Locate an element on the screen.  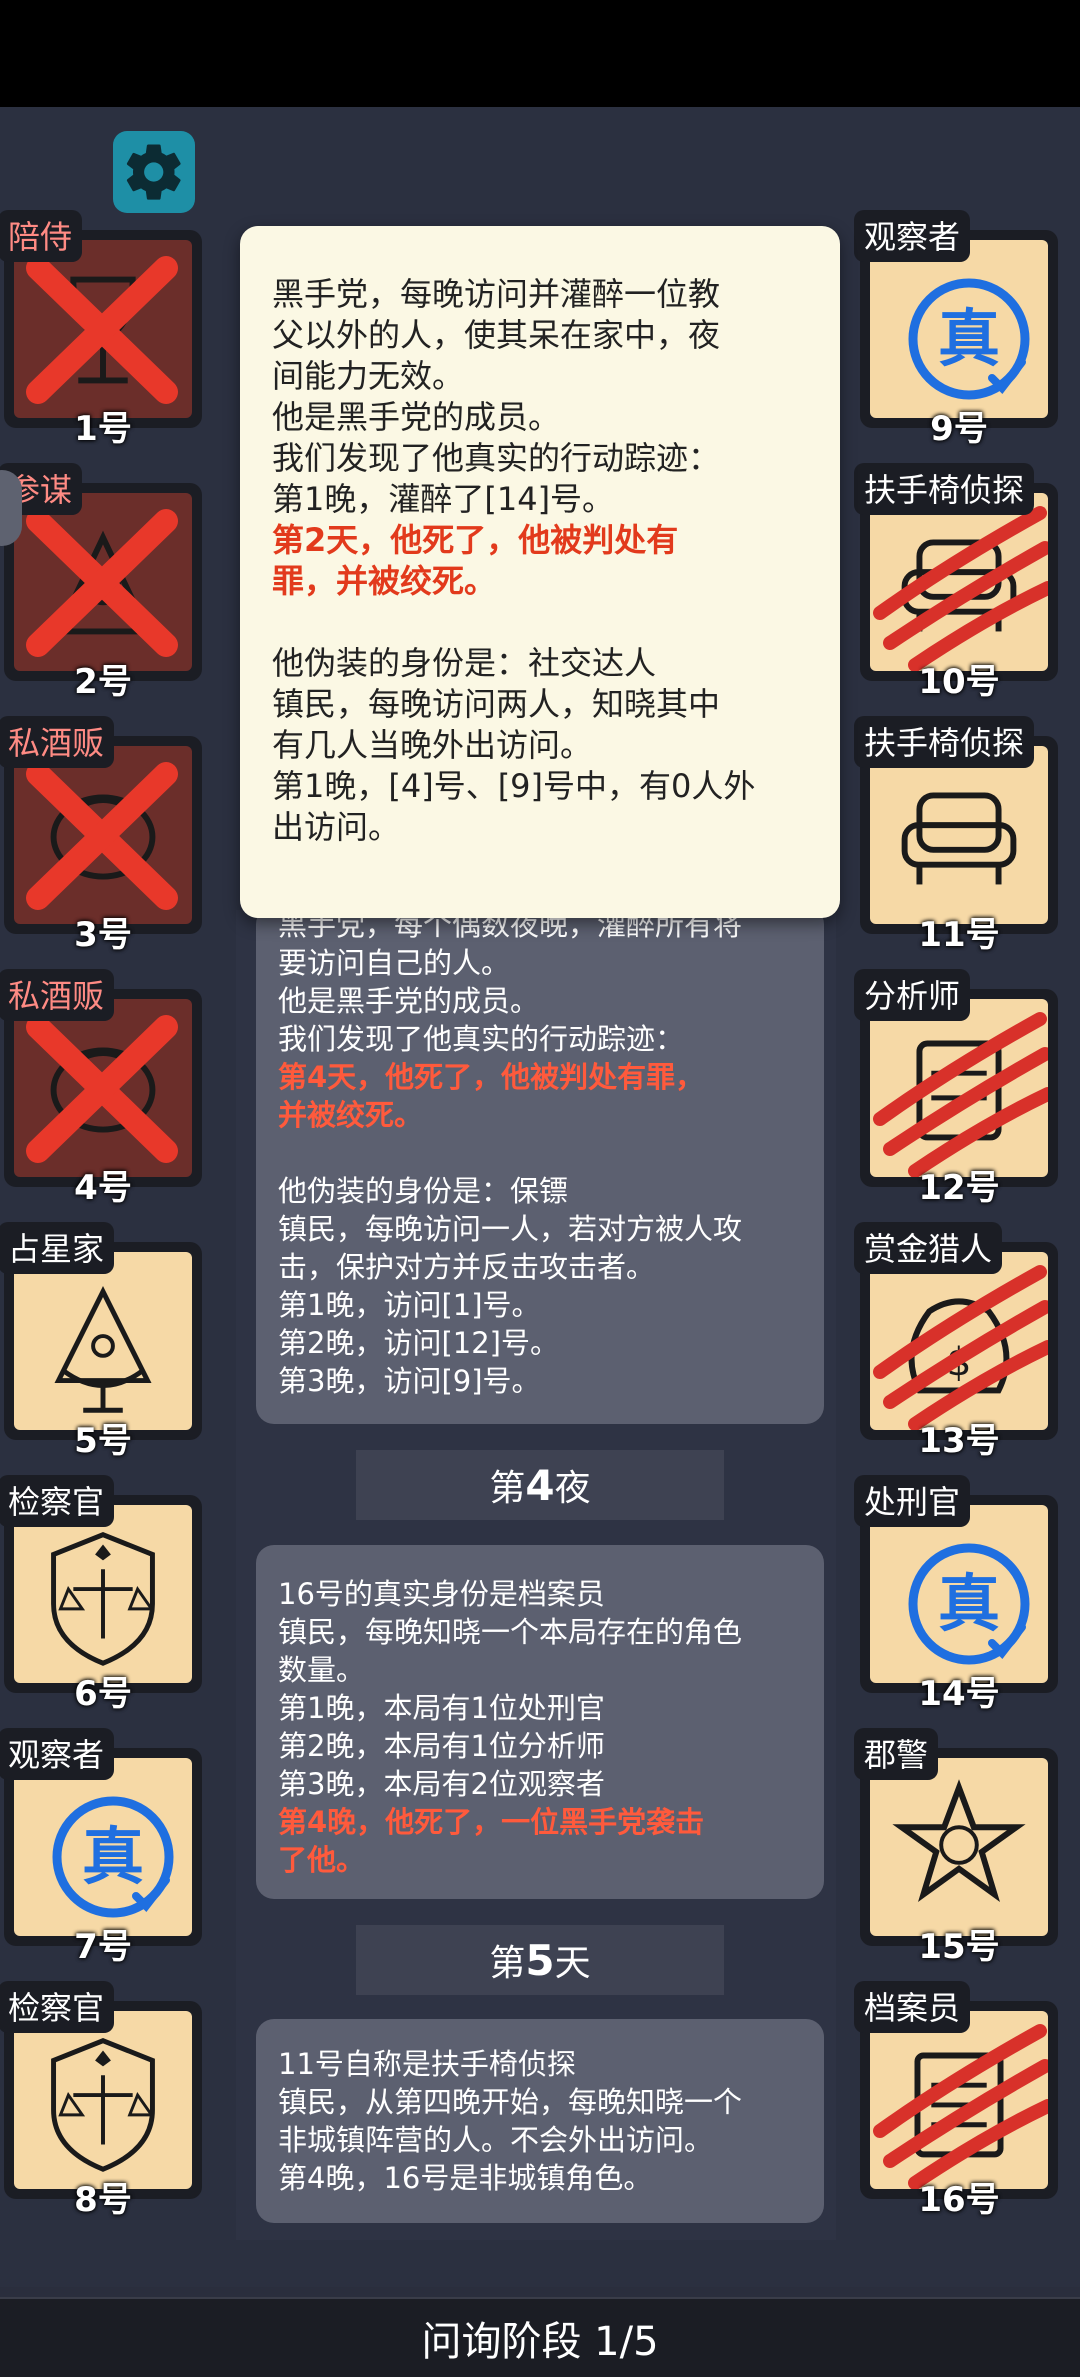
player-role-label: 赏金猎人 is located at coordinates (928, 1248).